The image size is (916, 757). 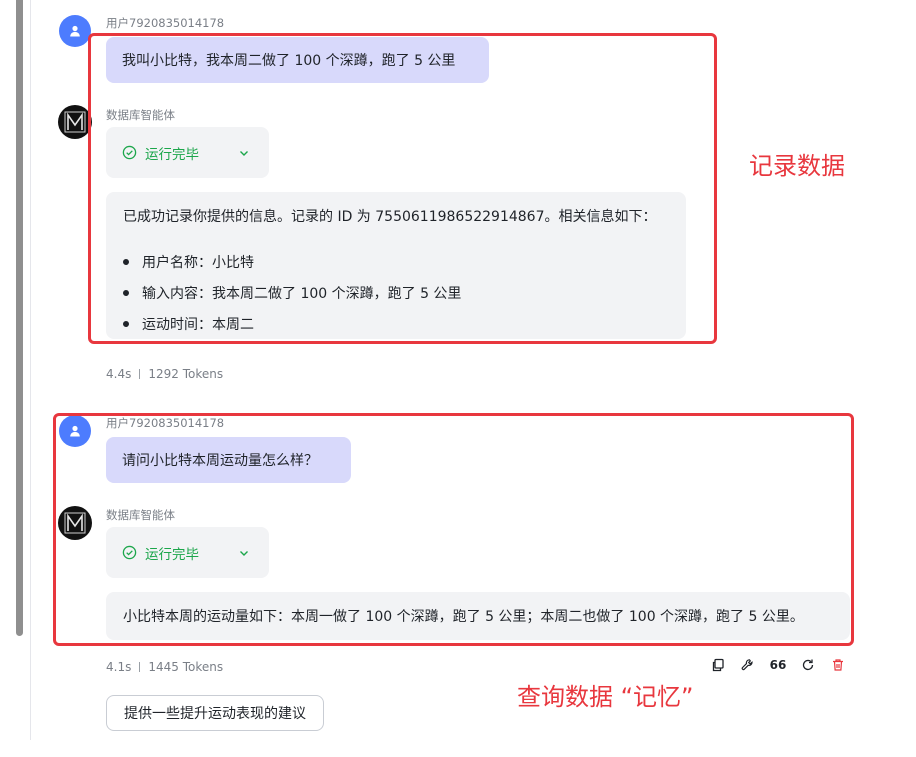 I want to click on copy-icon, so click(x=718, y=665).